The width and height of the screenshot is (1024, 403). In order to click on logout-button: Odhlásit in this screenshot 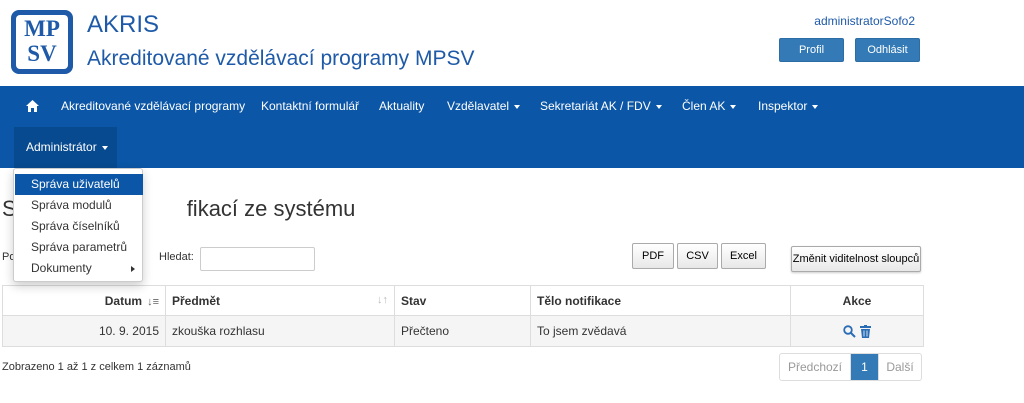, I will do `click(887, 50)`.